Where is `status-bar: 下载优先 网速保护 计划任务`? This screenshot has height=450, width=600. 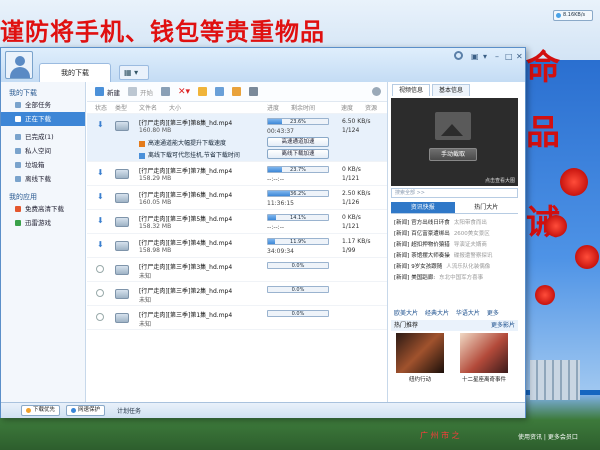
status-bar: 下载优先 网速保护 计划任务 is located at coordinates (263, 410).